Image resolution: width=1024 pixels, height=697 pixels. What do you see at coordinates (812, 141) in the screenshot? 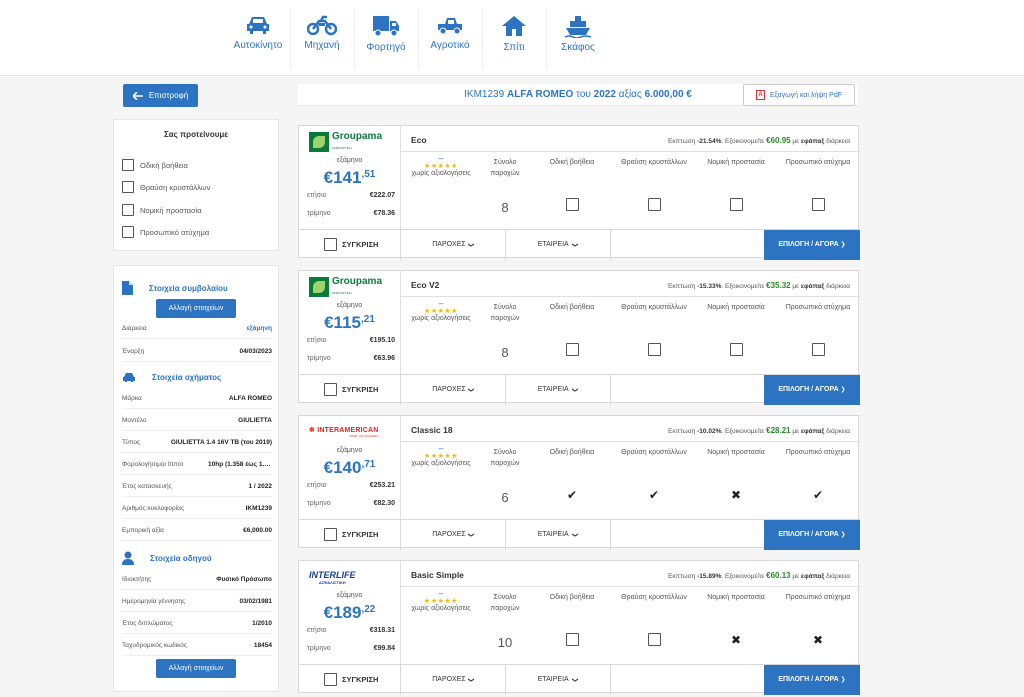
I see `pay-label: εφάπαξ` at bounding box center [812, 141].